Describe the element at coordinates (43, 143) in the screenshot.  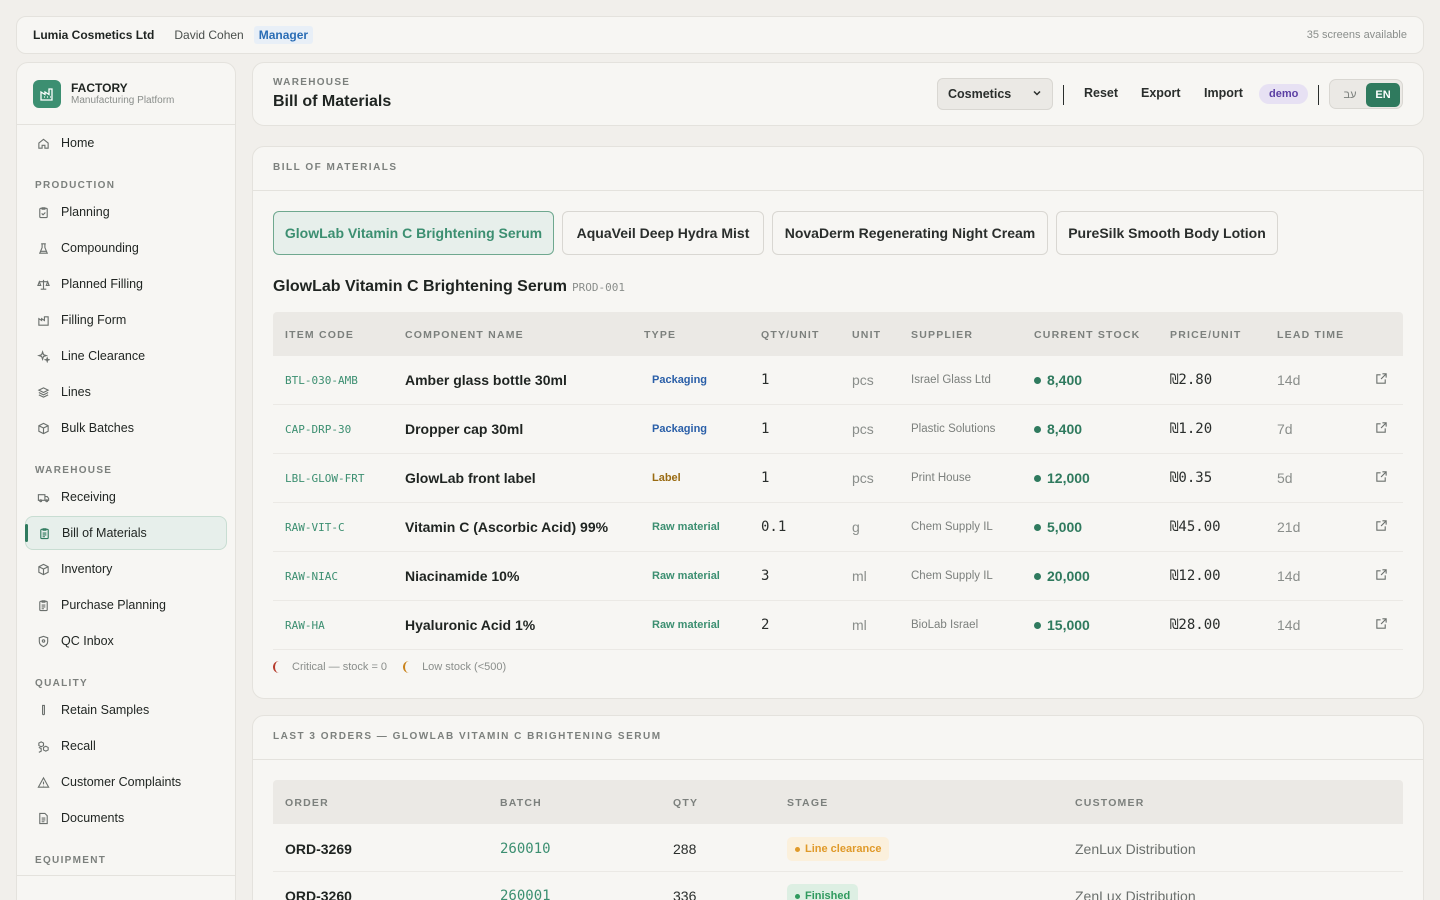
I see `home-icon` at that location.